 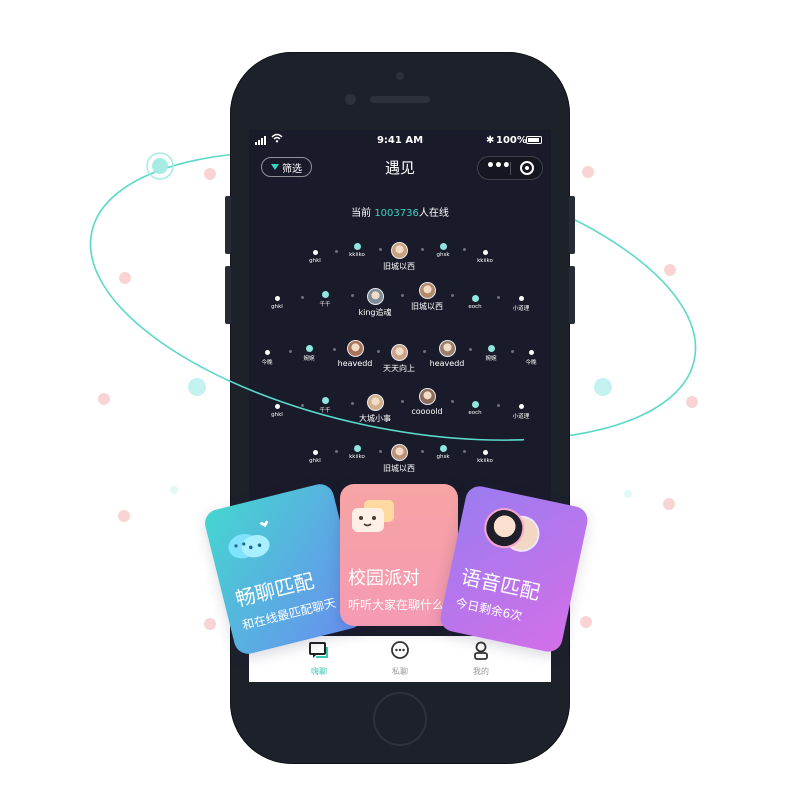 I want to click on online-count: 1003736, so click(x=396, y=213).